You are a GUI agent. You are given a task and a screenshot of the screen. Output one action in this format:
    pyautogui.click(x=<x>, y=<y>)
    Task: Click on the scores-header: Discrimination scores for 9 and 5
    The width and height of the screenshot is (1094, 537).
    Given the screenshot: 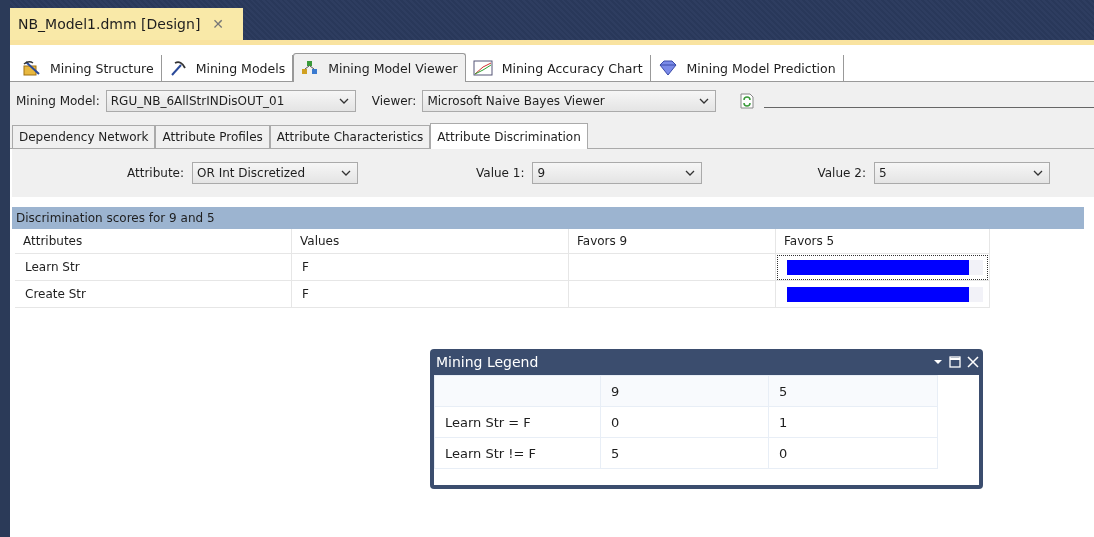 What is the action you would take?
    pyautogui.click(x=548, y=218)
    